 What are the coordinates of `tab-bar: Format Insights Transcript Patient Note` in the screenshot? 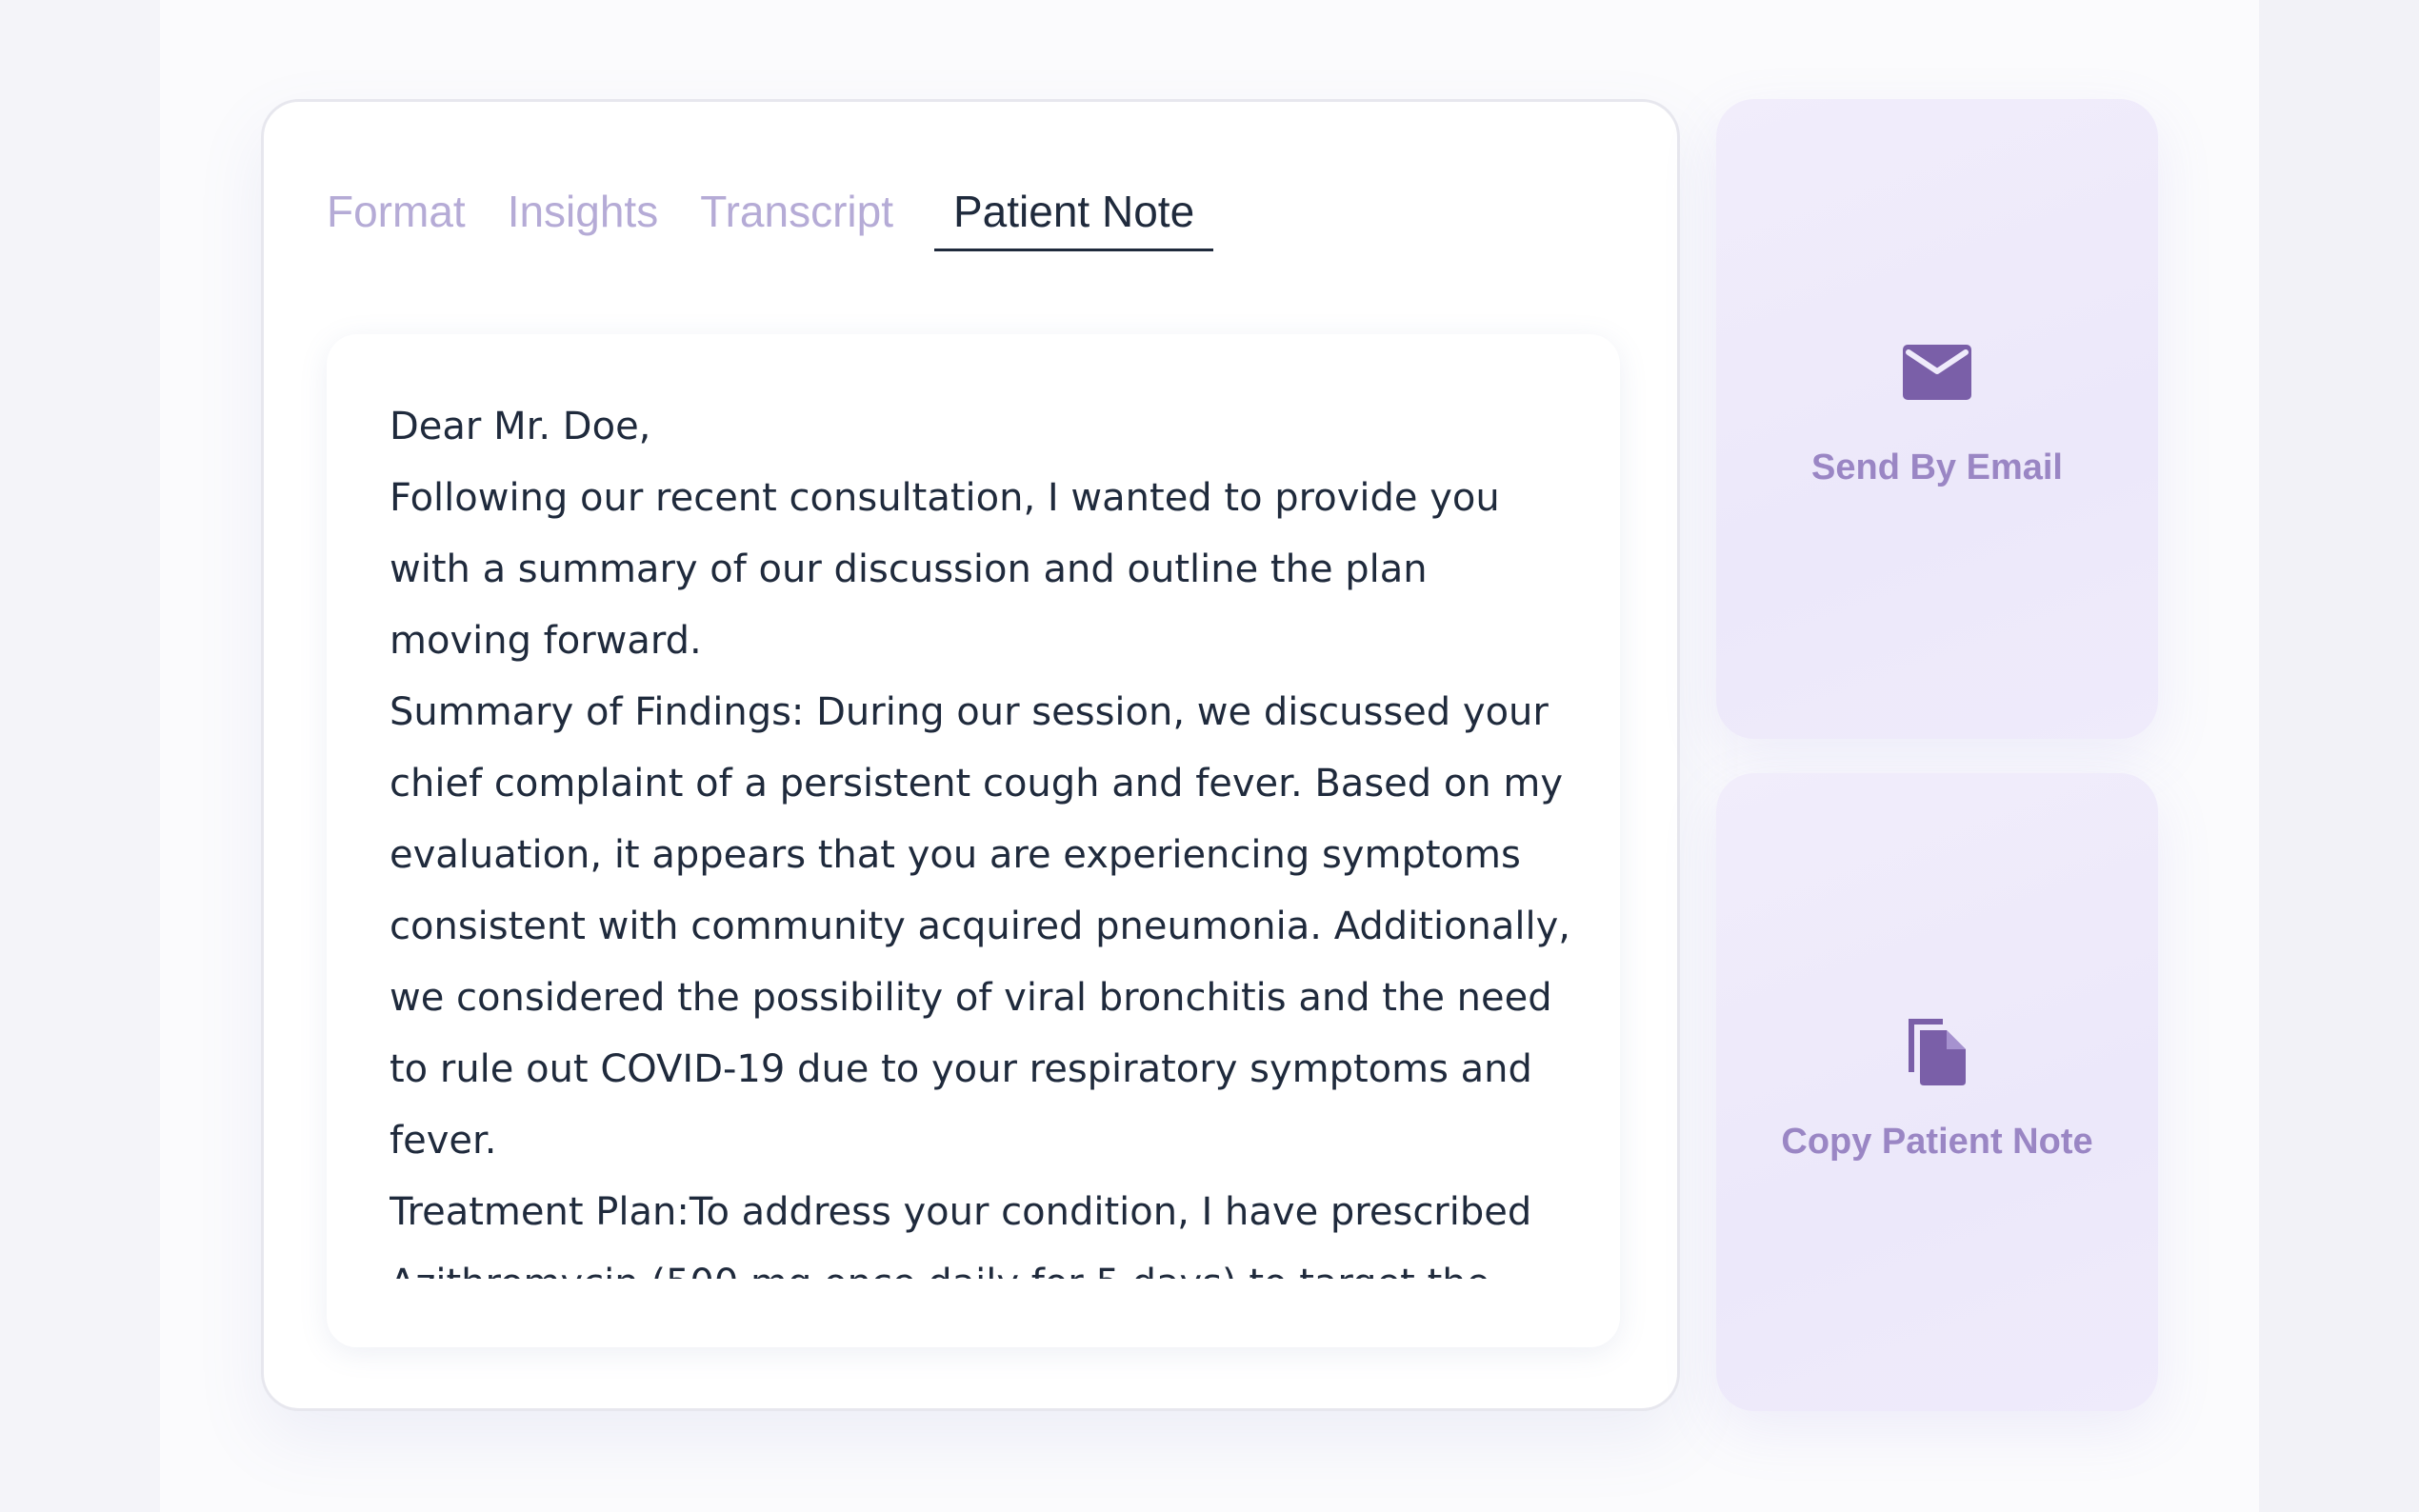 It's located at (791, 224).